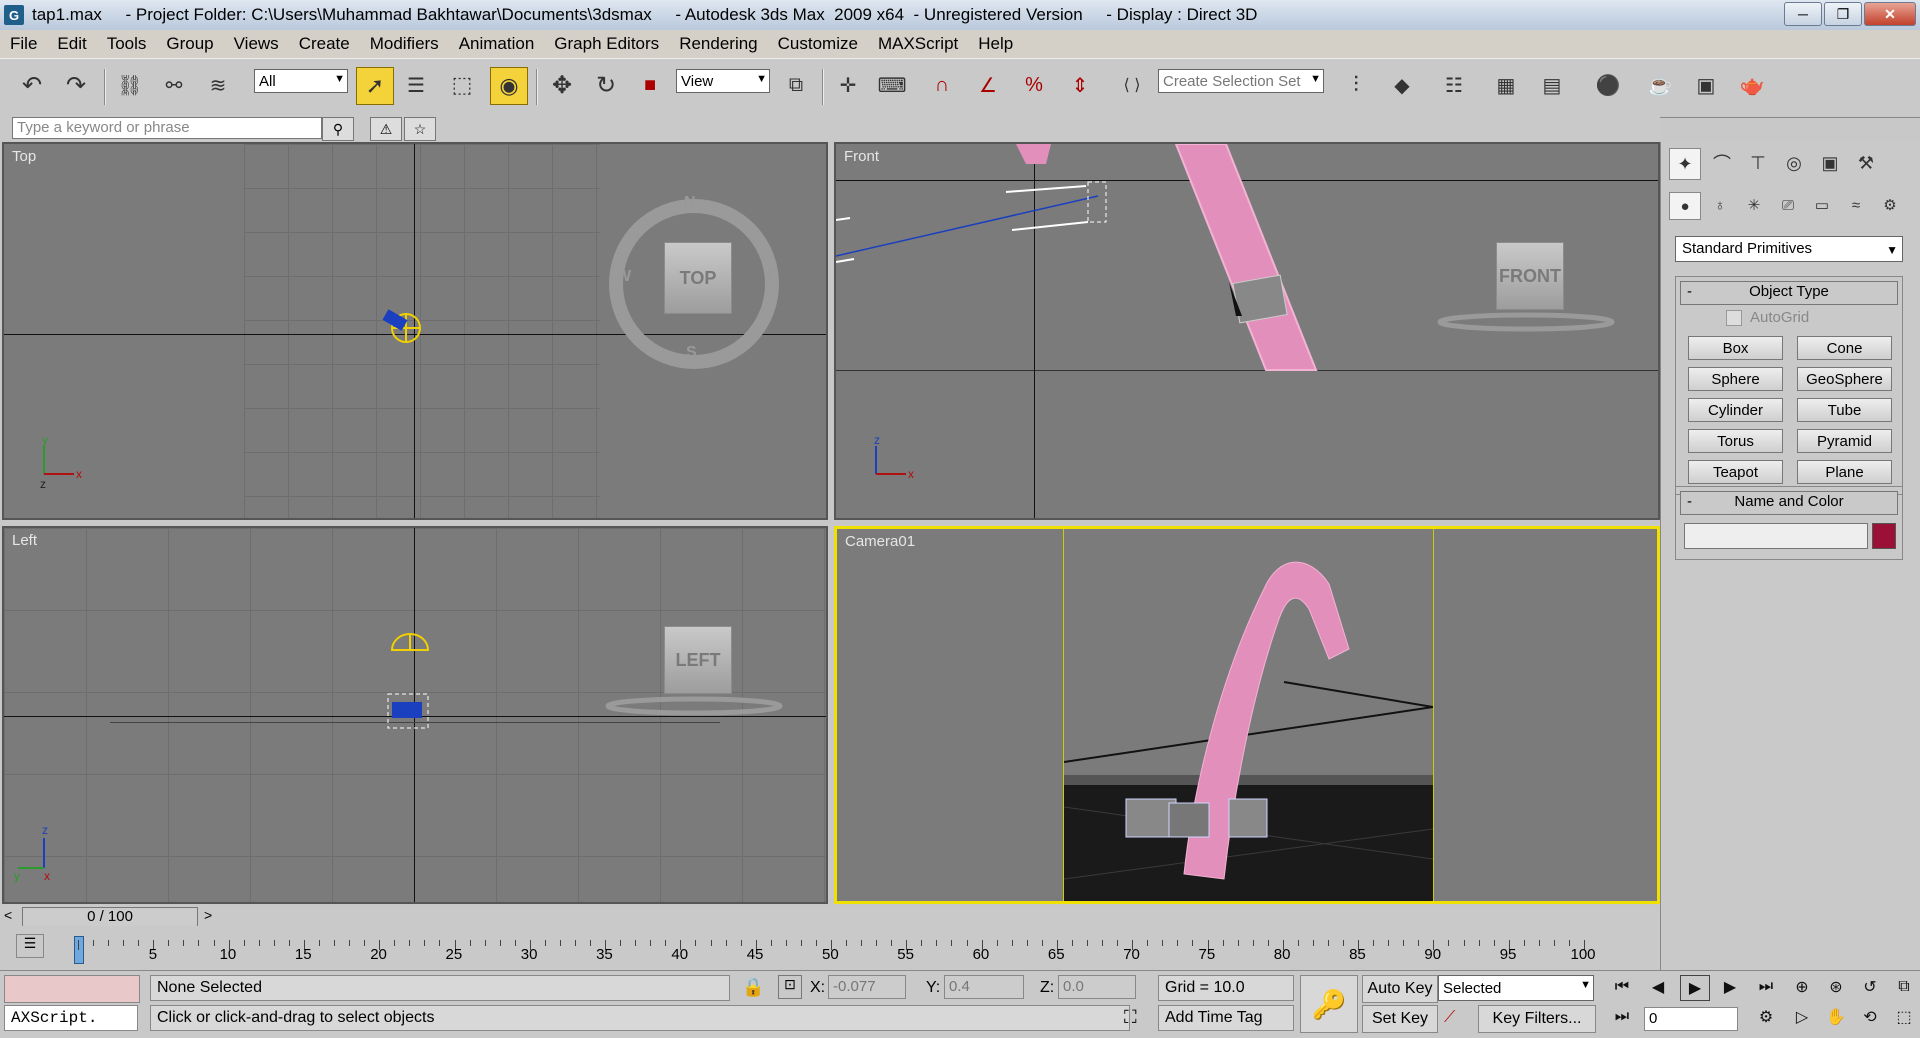 This screenshot has width=1920, height=1038. What do you see at coordinates (562, 85) in the screenshot?
I see `select-and-move-icon: ✥` at bounding box center [562, 85].